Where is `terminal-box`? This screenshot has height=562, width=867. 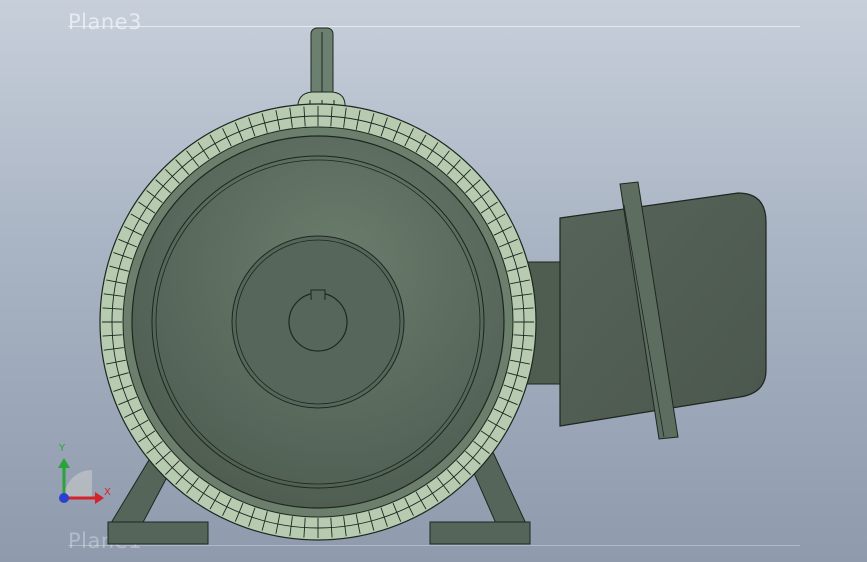 terminal-box is located at coordinates (663, 310).